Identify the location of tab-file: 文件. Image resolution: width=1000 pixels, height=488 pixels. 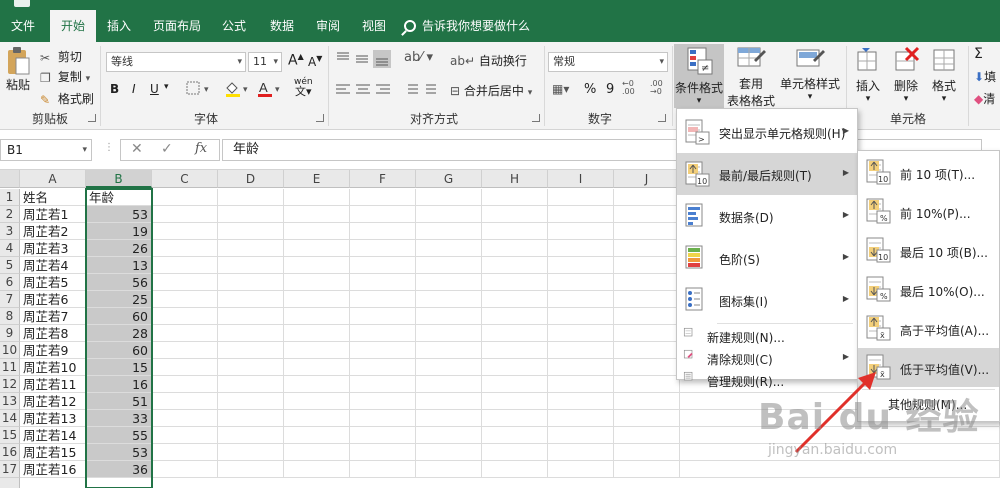
(23, 26).